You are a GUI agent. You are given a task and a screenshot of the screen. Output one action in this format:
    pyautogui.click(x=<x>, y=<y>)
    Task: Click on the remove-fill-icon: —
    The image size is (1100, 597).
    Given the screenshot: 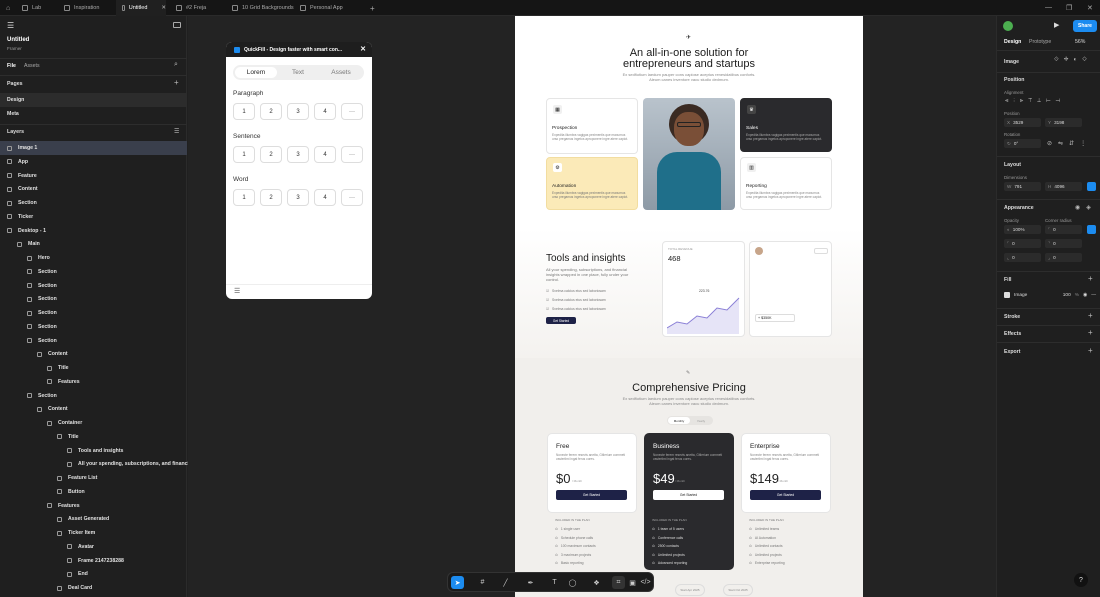 What is the action you would take?
    pyautogui.click(x=1093, y=295)
    